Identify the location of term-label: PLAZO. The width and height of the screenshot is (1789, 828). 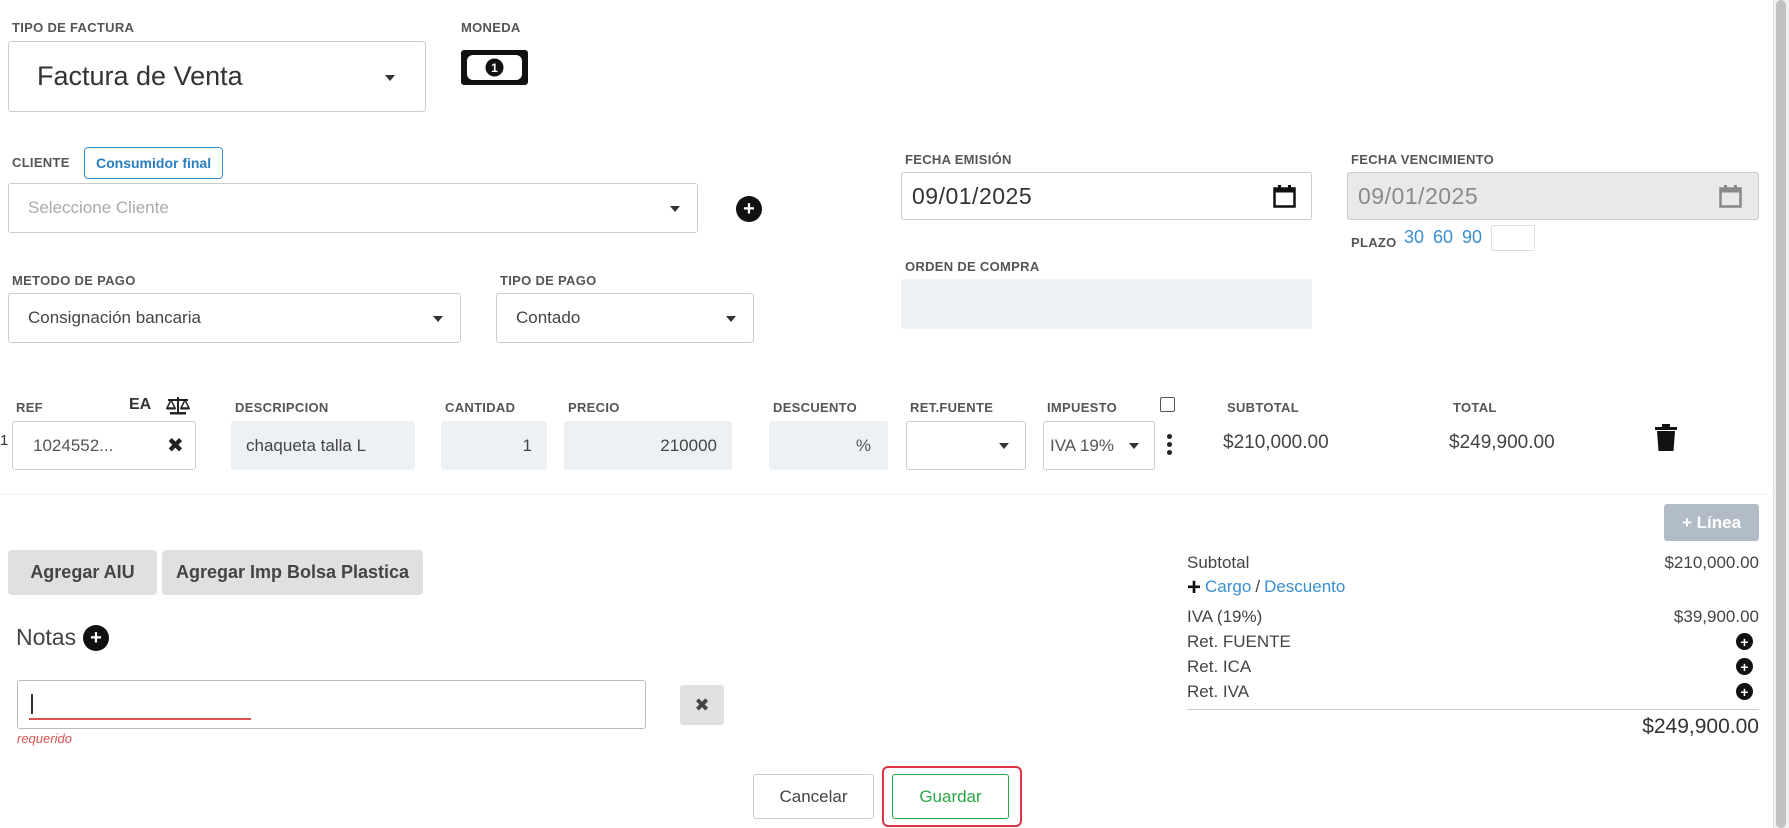
(1374, 242).